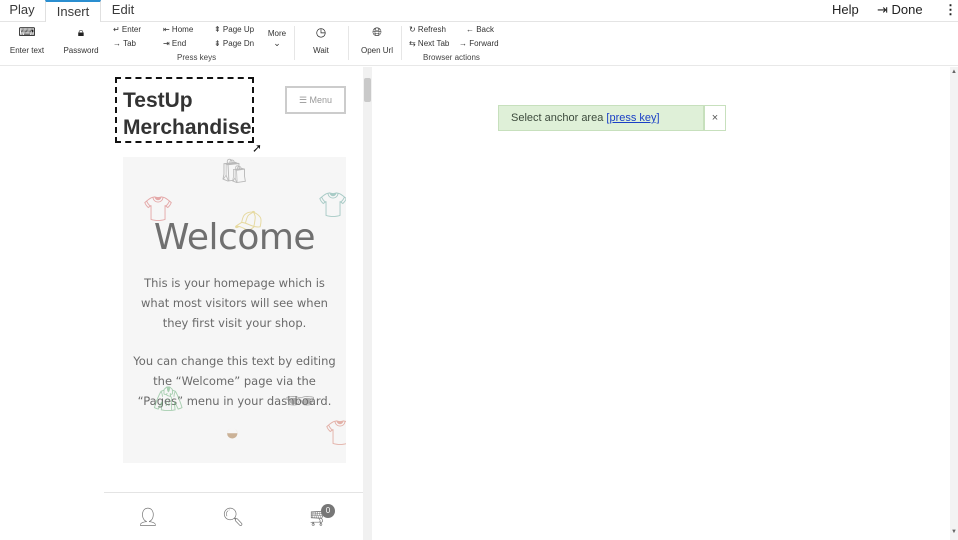 The height and width of the screenshot is (540, 958). I want to click on anchor-hint-toast: Select anchor area [press key], so click(601, 118).